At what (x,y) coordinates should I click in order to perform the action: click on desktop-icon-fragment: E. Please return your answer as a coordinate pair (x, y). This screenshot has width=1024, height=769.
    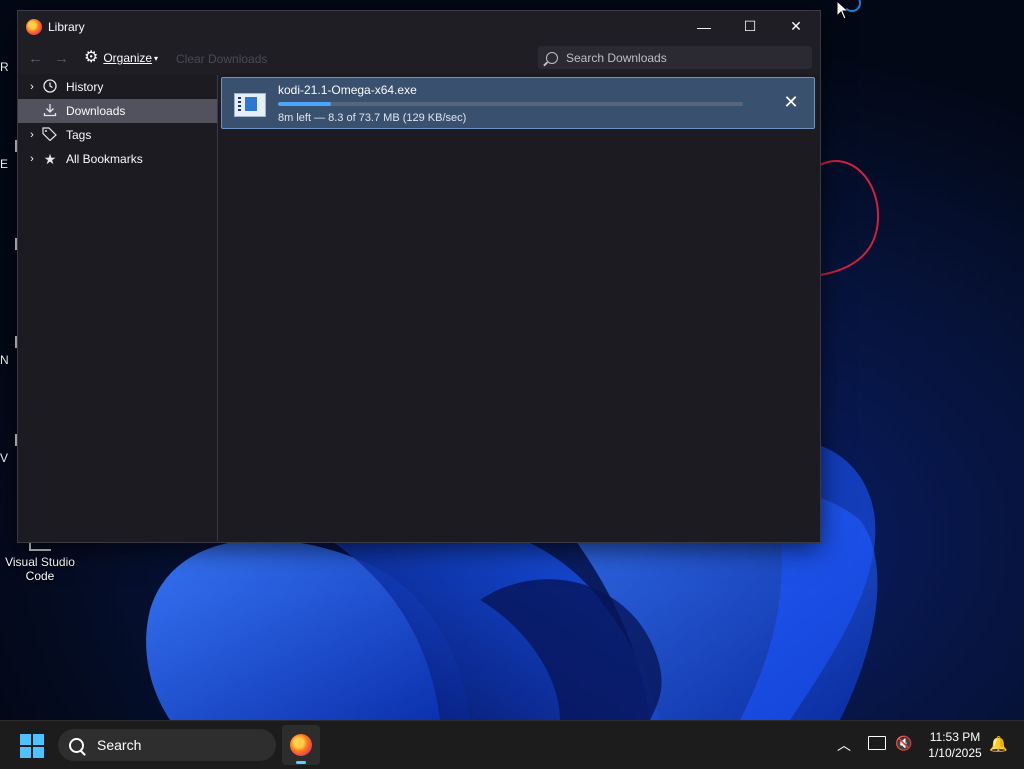
    Looking at the image, I should click on (9, 163).